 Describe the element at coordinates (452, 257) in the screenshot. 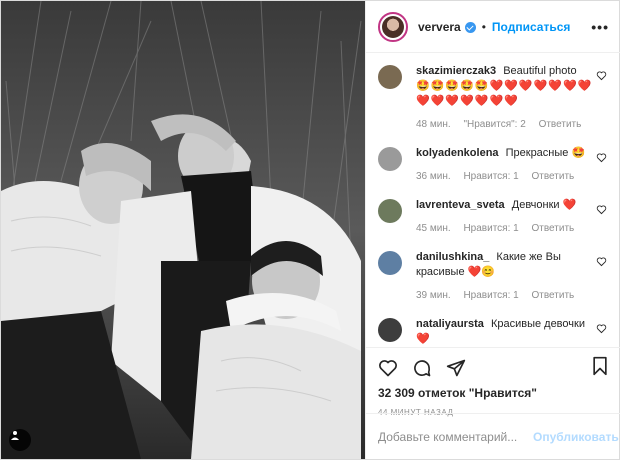

I see `comment-username: danilushkina_` at that location.